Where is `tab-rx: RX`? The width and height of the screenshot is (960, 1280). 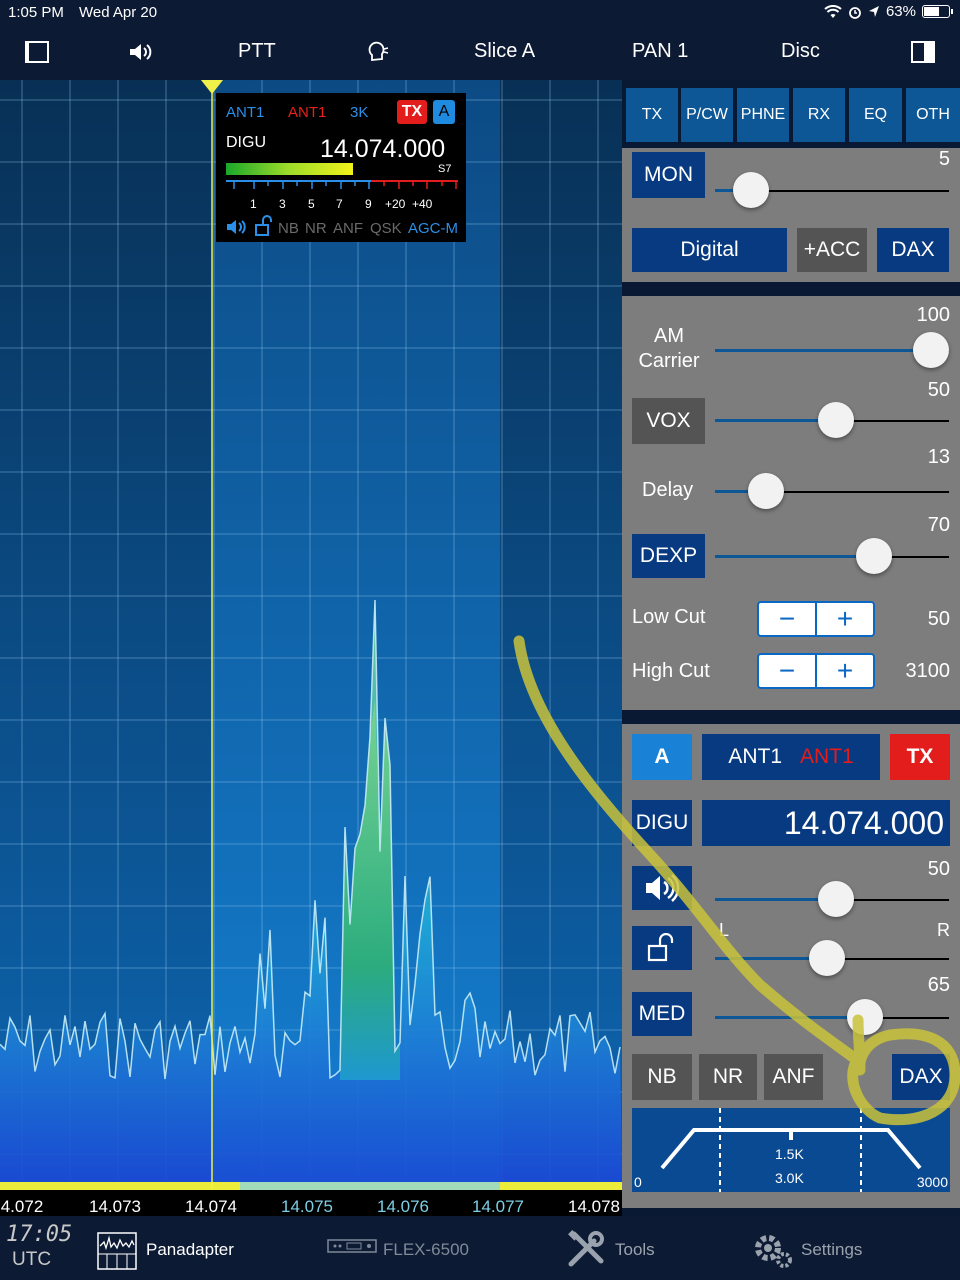
tab-rx: RX is located at coordinates (819, 115).